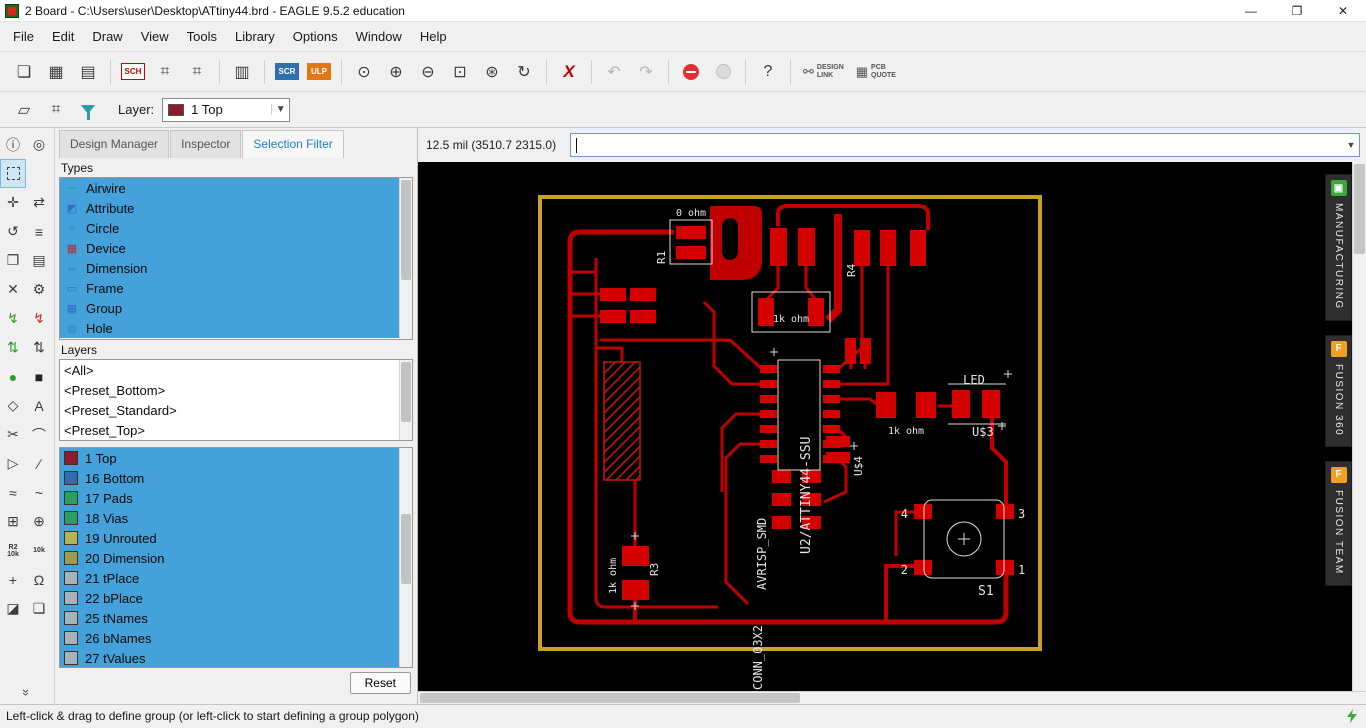  Describe the element at coordinates (39, 347) in the screenshot. I see `route-tool-icon: ⇅` at that location.